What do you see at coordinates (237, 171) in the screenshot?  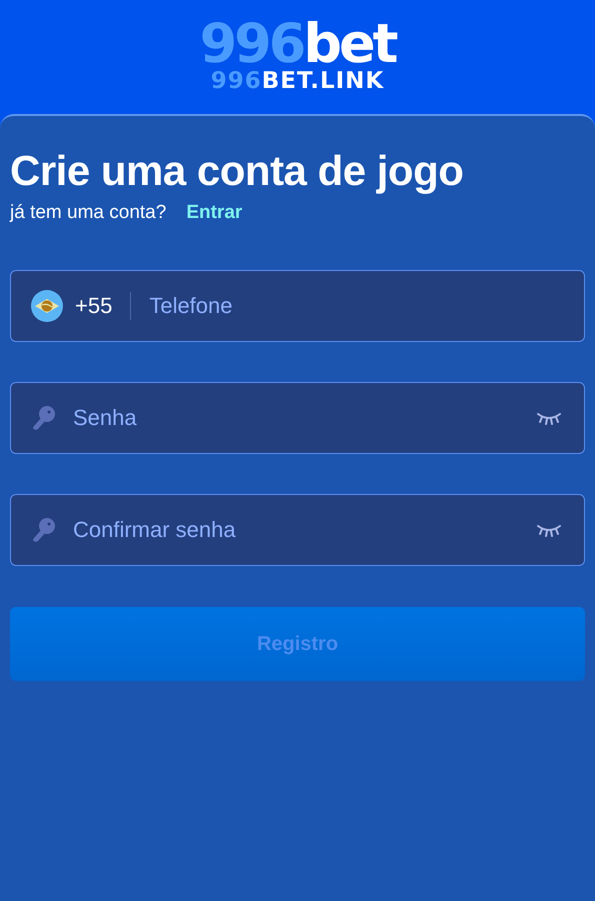 I see `page-title: Crie uma conta de jogo` at bounding box center [237, 171].